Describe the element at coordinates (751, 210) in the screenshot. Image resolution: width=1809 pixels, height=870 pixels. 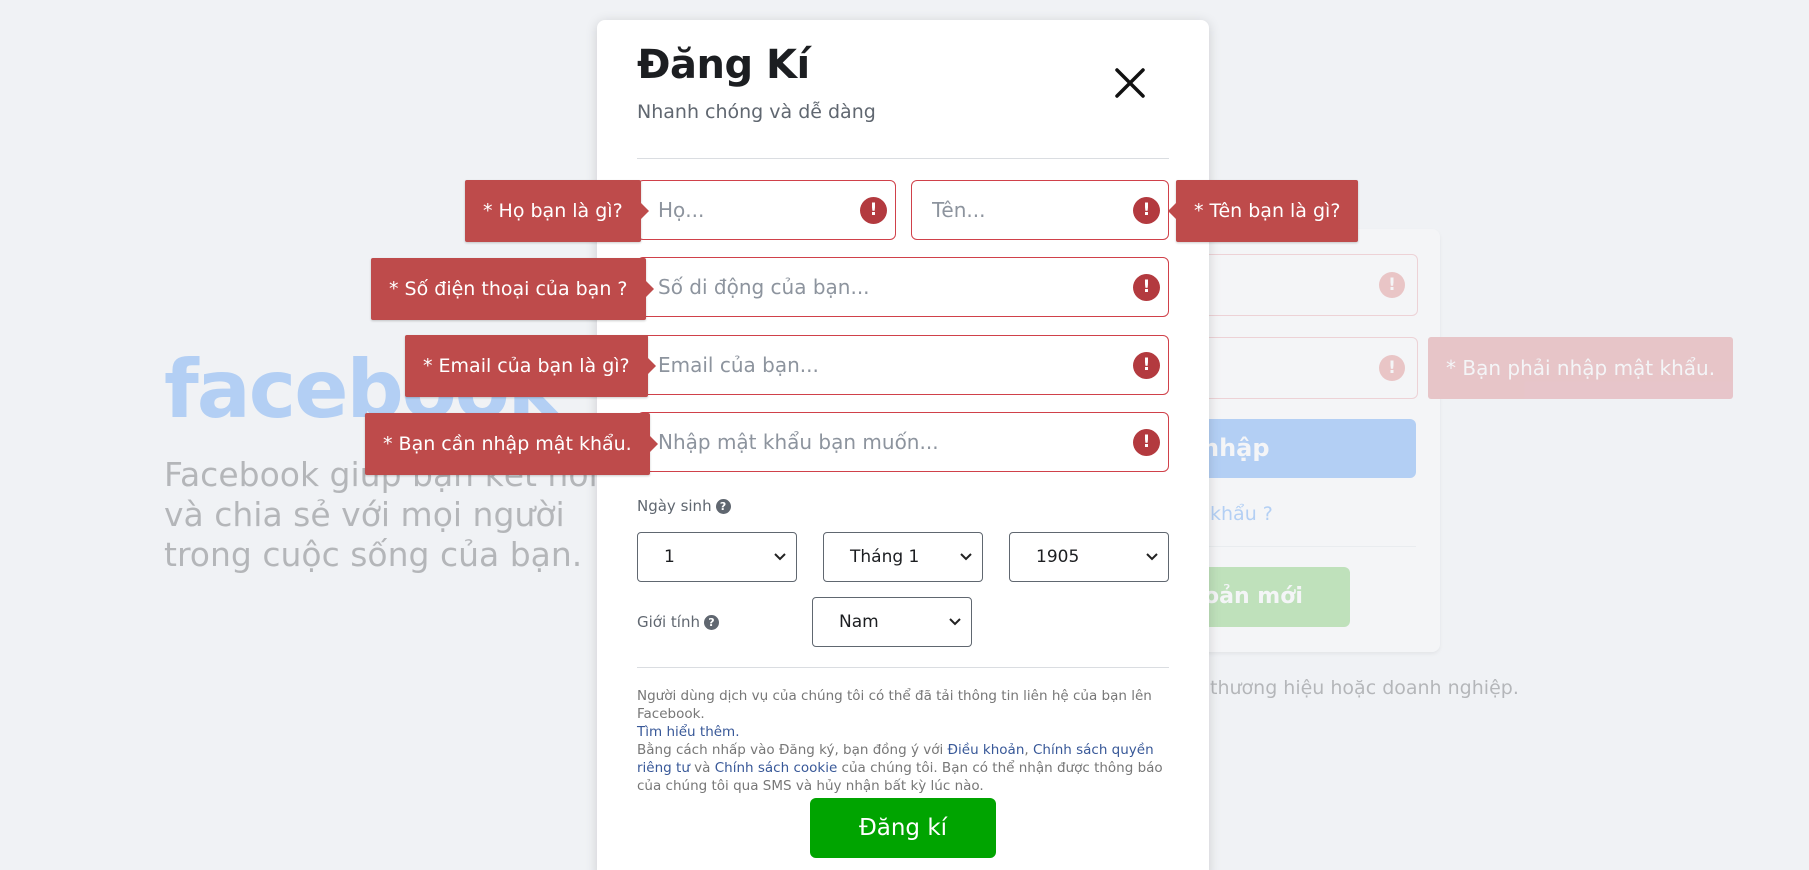
I see `last-name-input` at that location.